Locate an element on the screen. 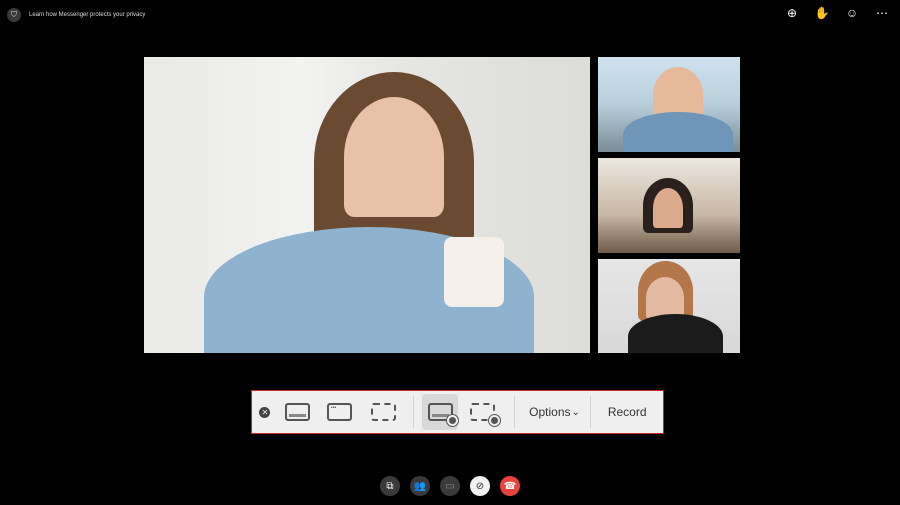  close-icon: ✕ is located at coordinates (265, 412).